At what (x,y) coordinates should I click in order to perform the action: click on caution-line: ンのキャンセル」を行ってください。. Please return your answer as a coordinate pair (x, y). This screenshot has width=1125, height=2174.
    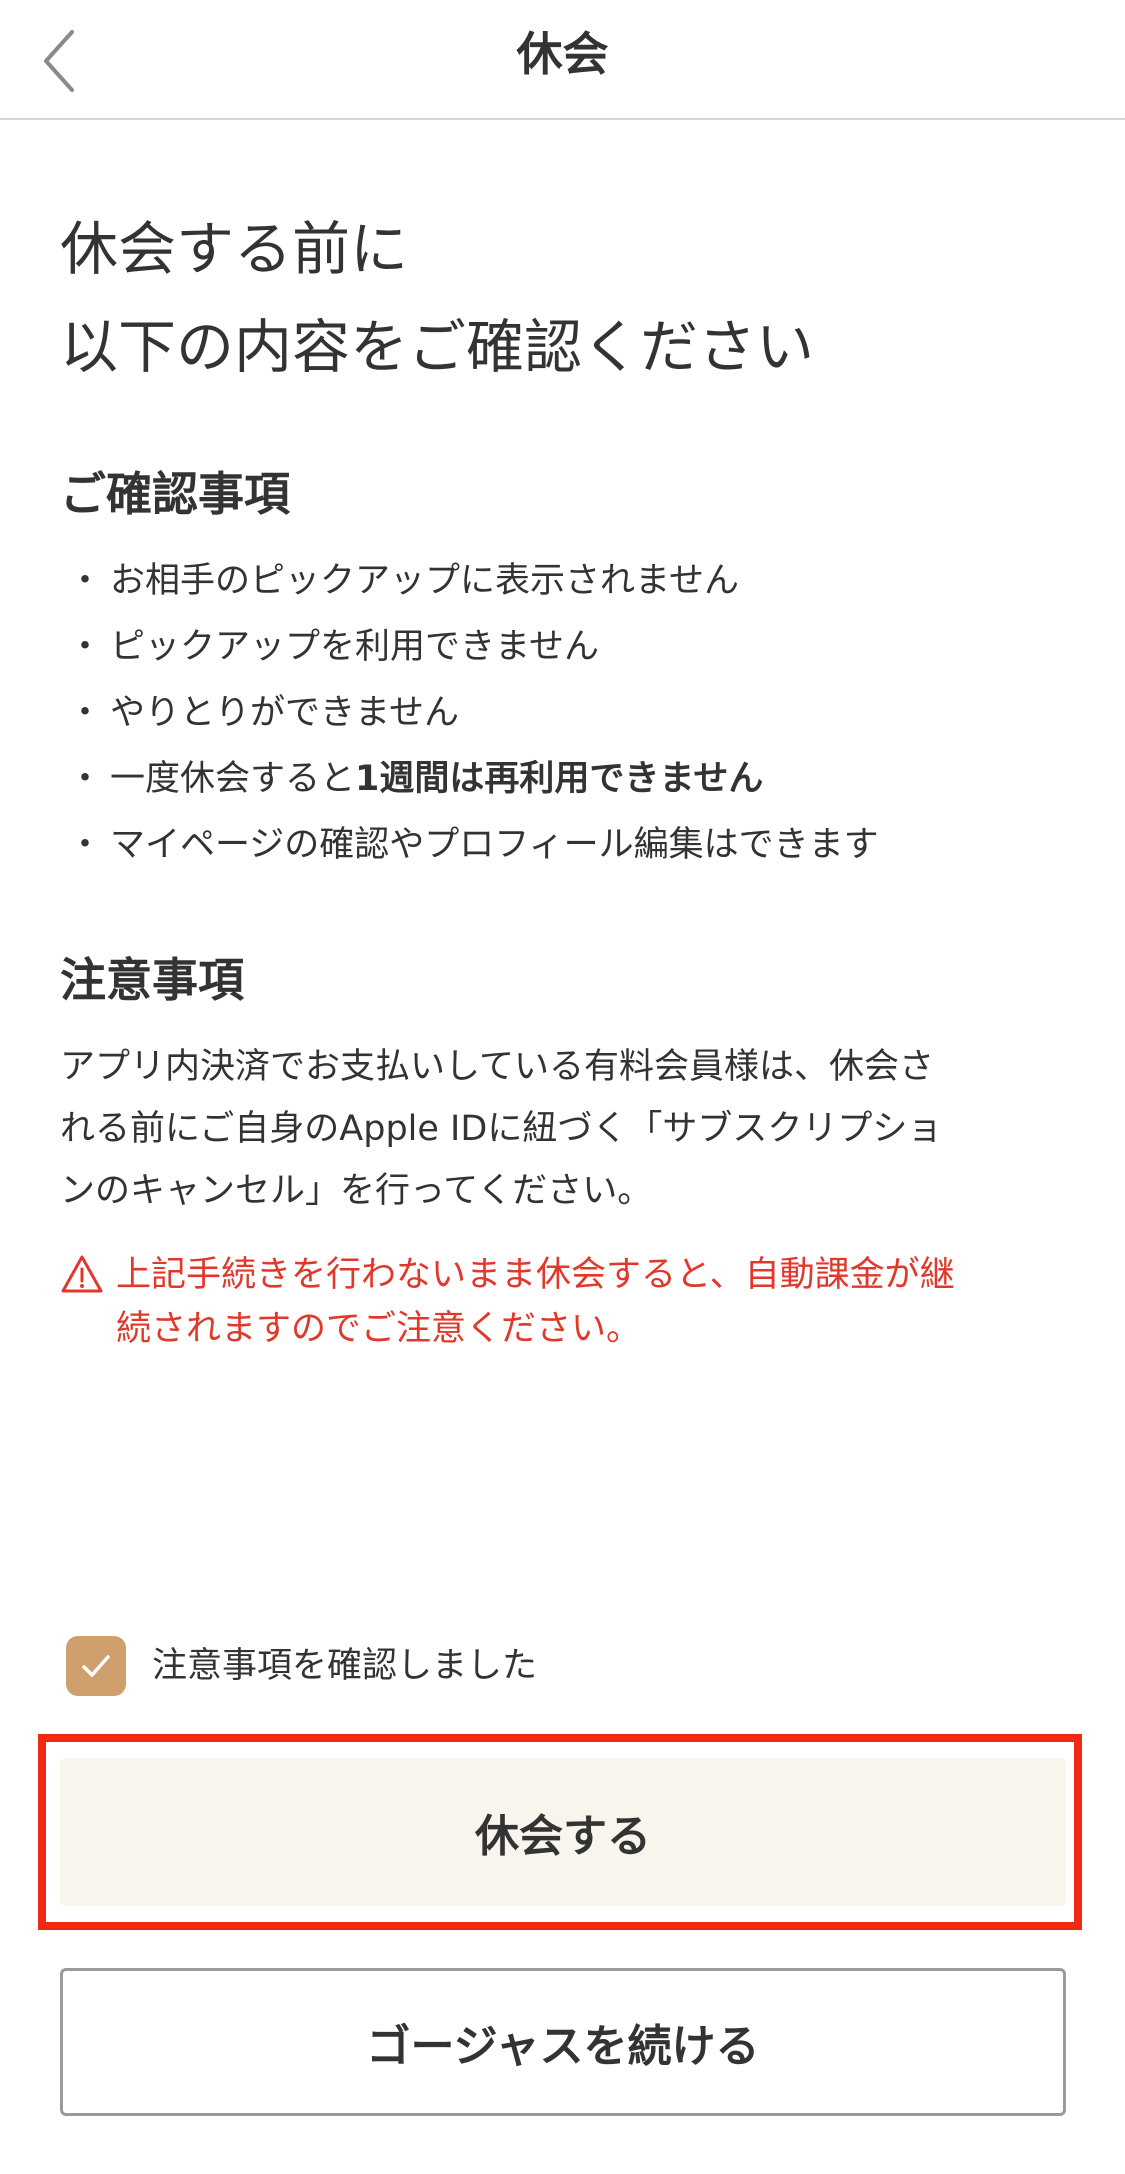
    Looking at the image, I should click on (356, 1191).